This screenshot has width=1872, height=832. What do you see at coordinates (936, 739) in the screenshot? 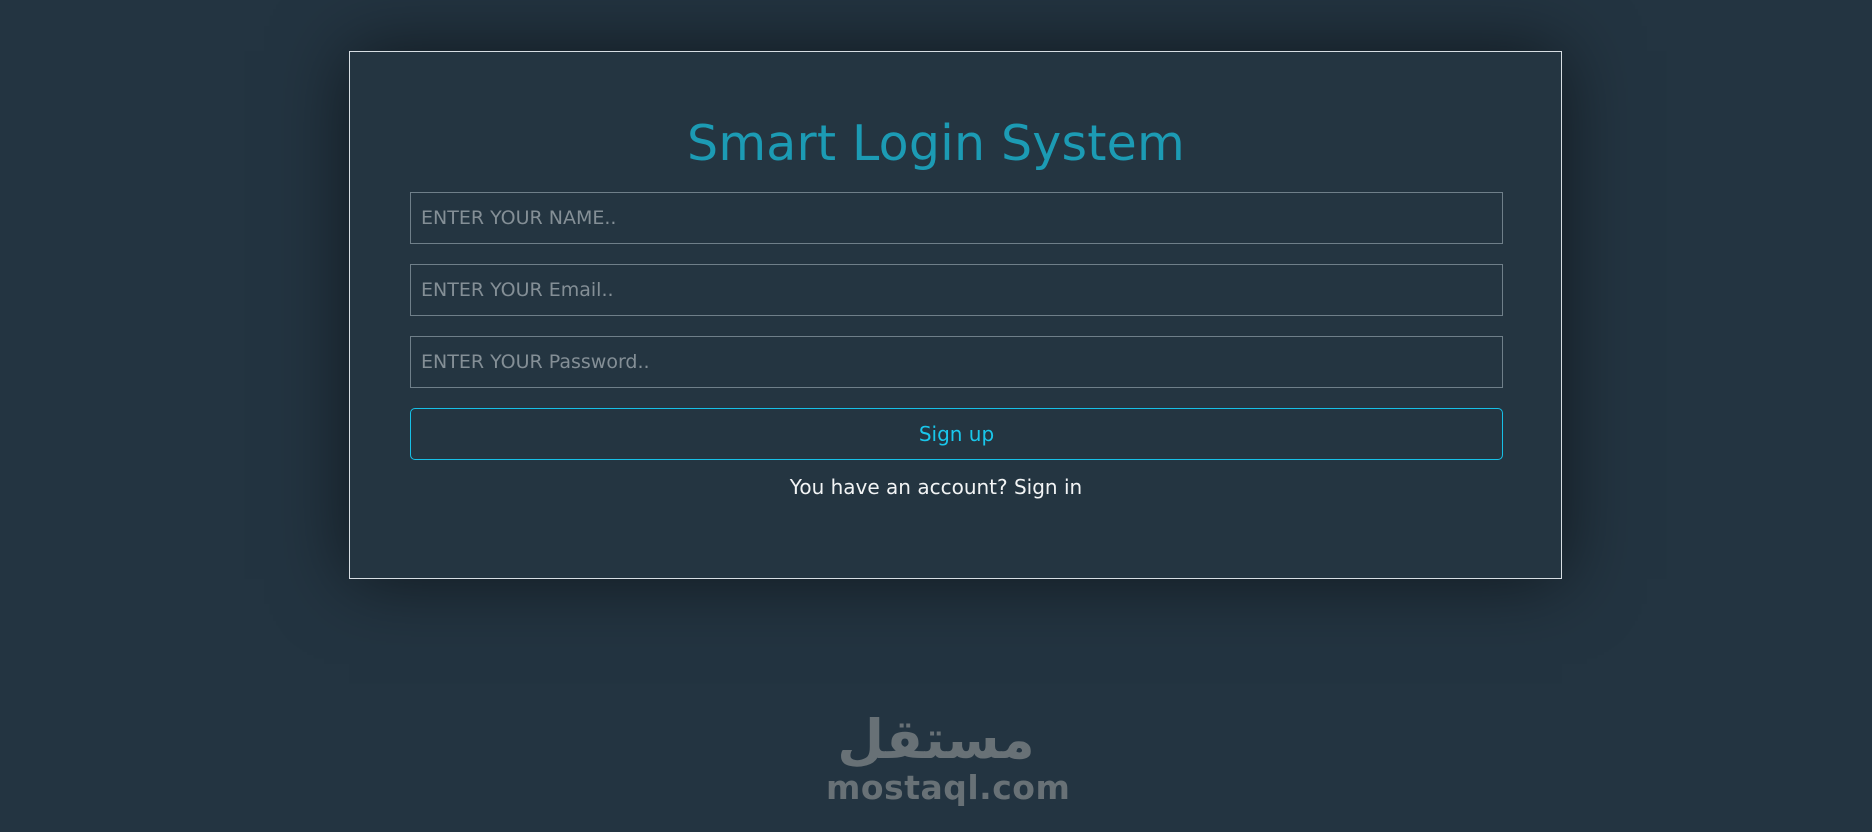
I see `watermark-arabic-logo: مستقل` at bounding box center [936, 739].